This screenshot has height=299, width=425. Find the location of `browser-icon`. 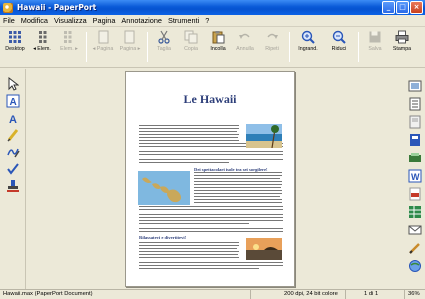

browser-icon is located at coordinates (415, 266).